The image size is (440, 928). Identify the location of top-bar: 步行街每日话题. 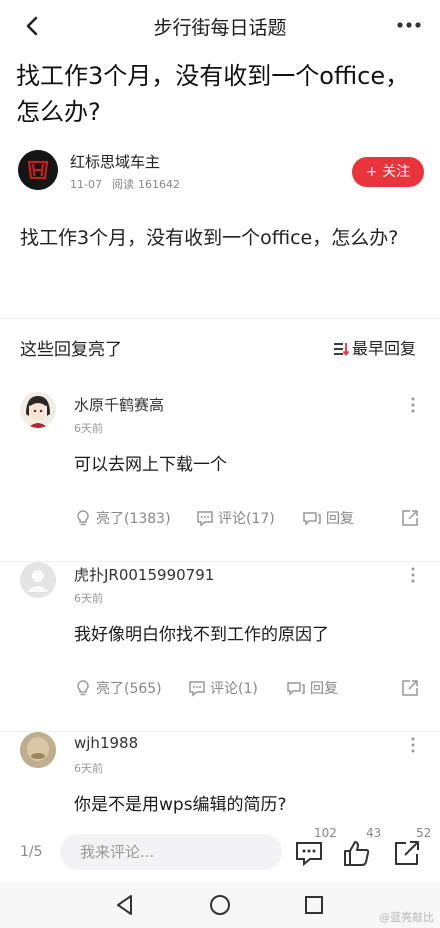
(220, 26).